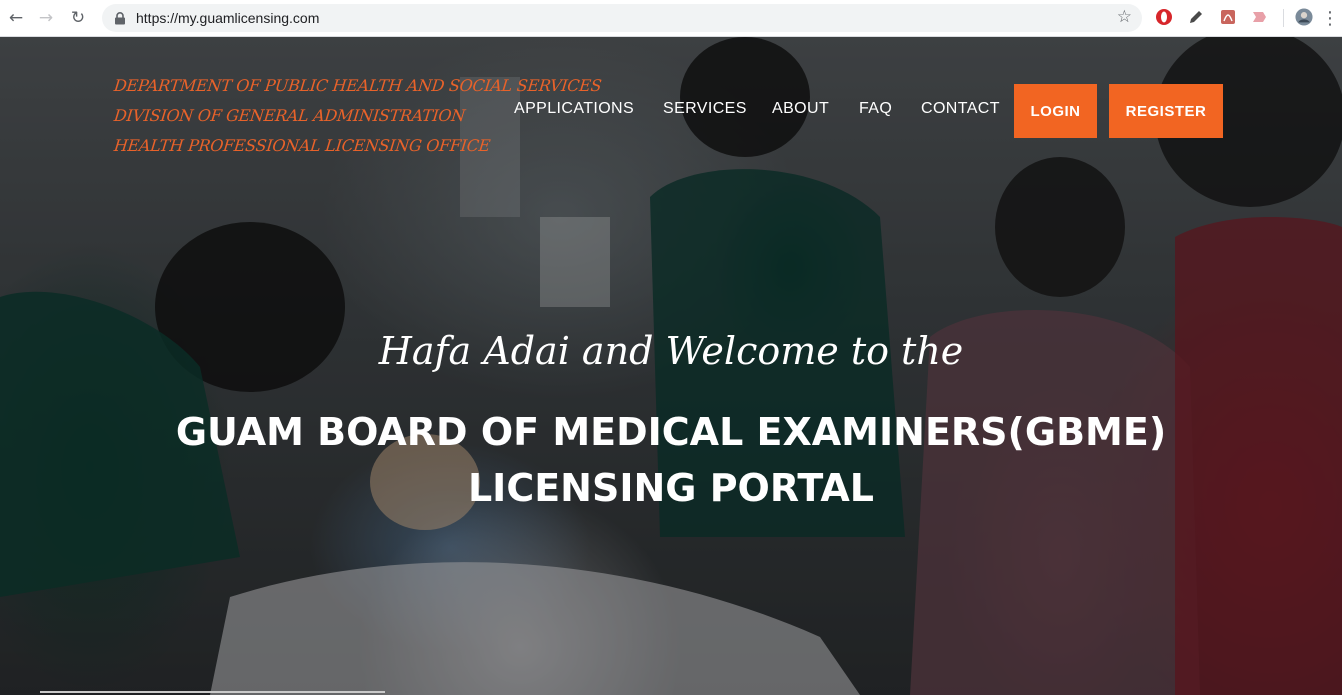 This screenshot has width=1342, height=695. I want to click on avatar, so click(1304, 17).